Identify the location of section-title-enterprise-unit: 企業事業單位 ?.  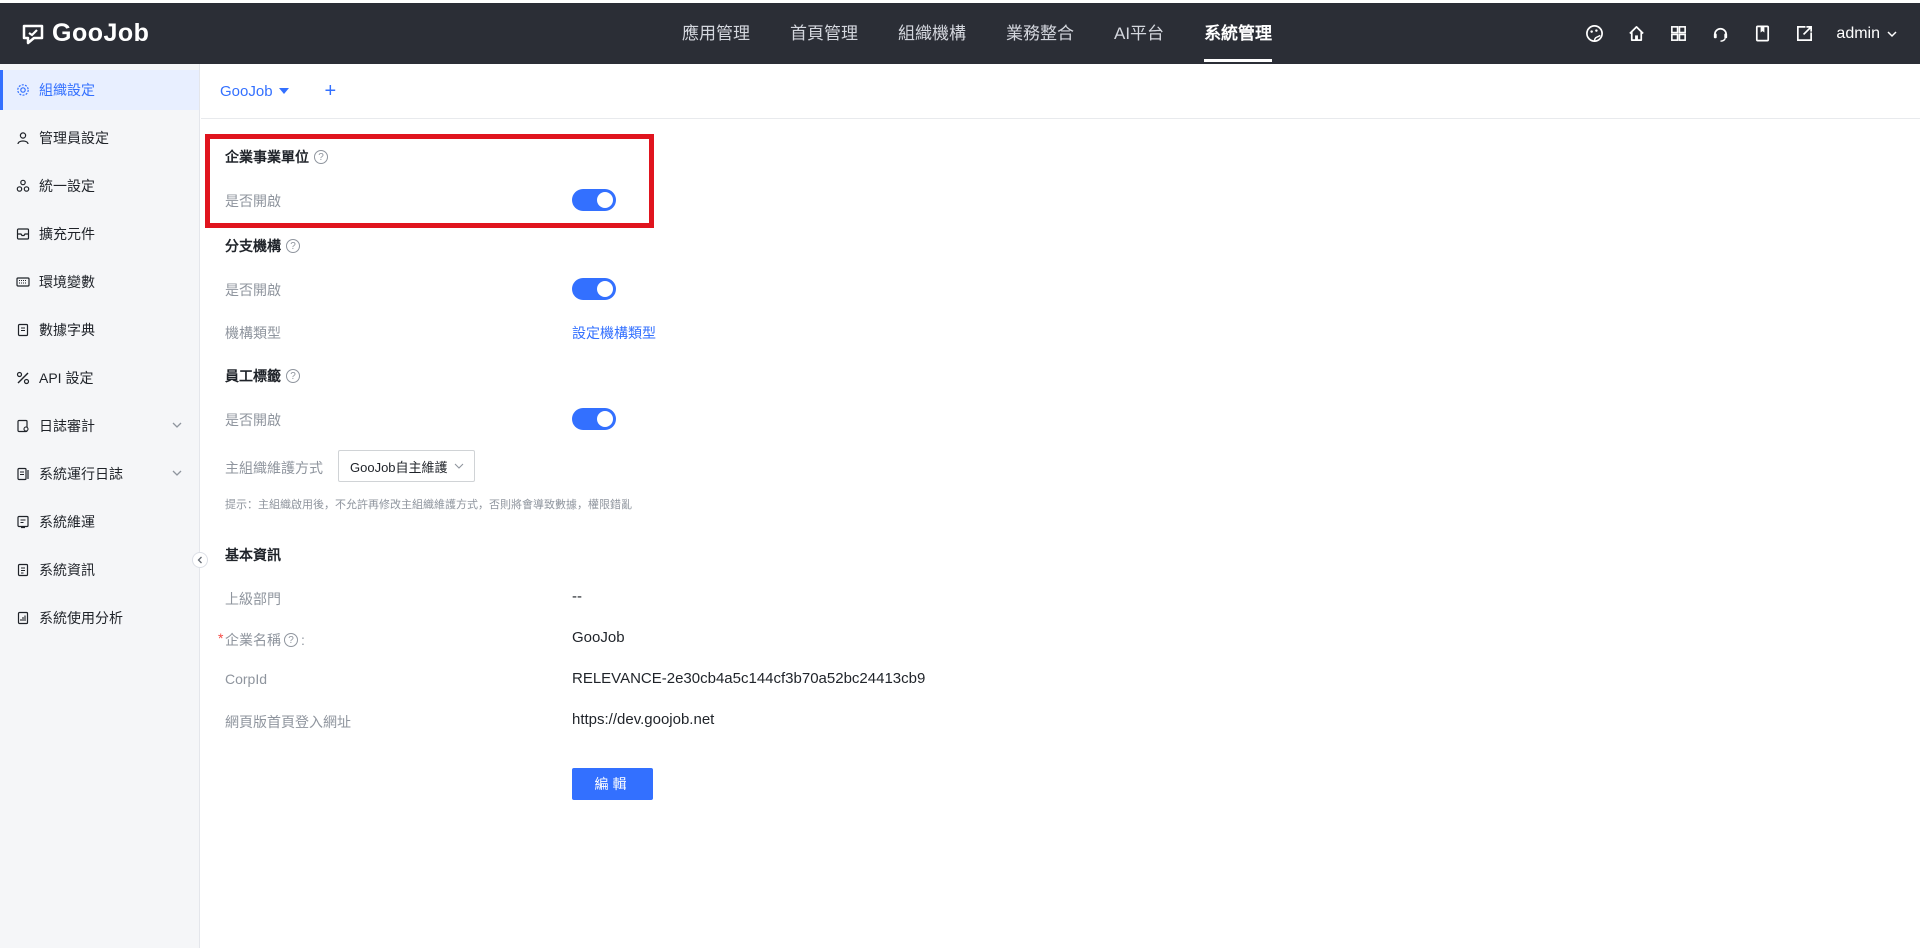
(276, 157).